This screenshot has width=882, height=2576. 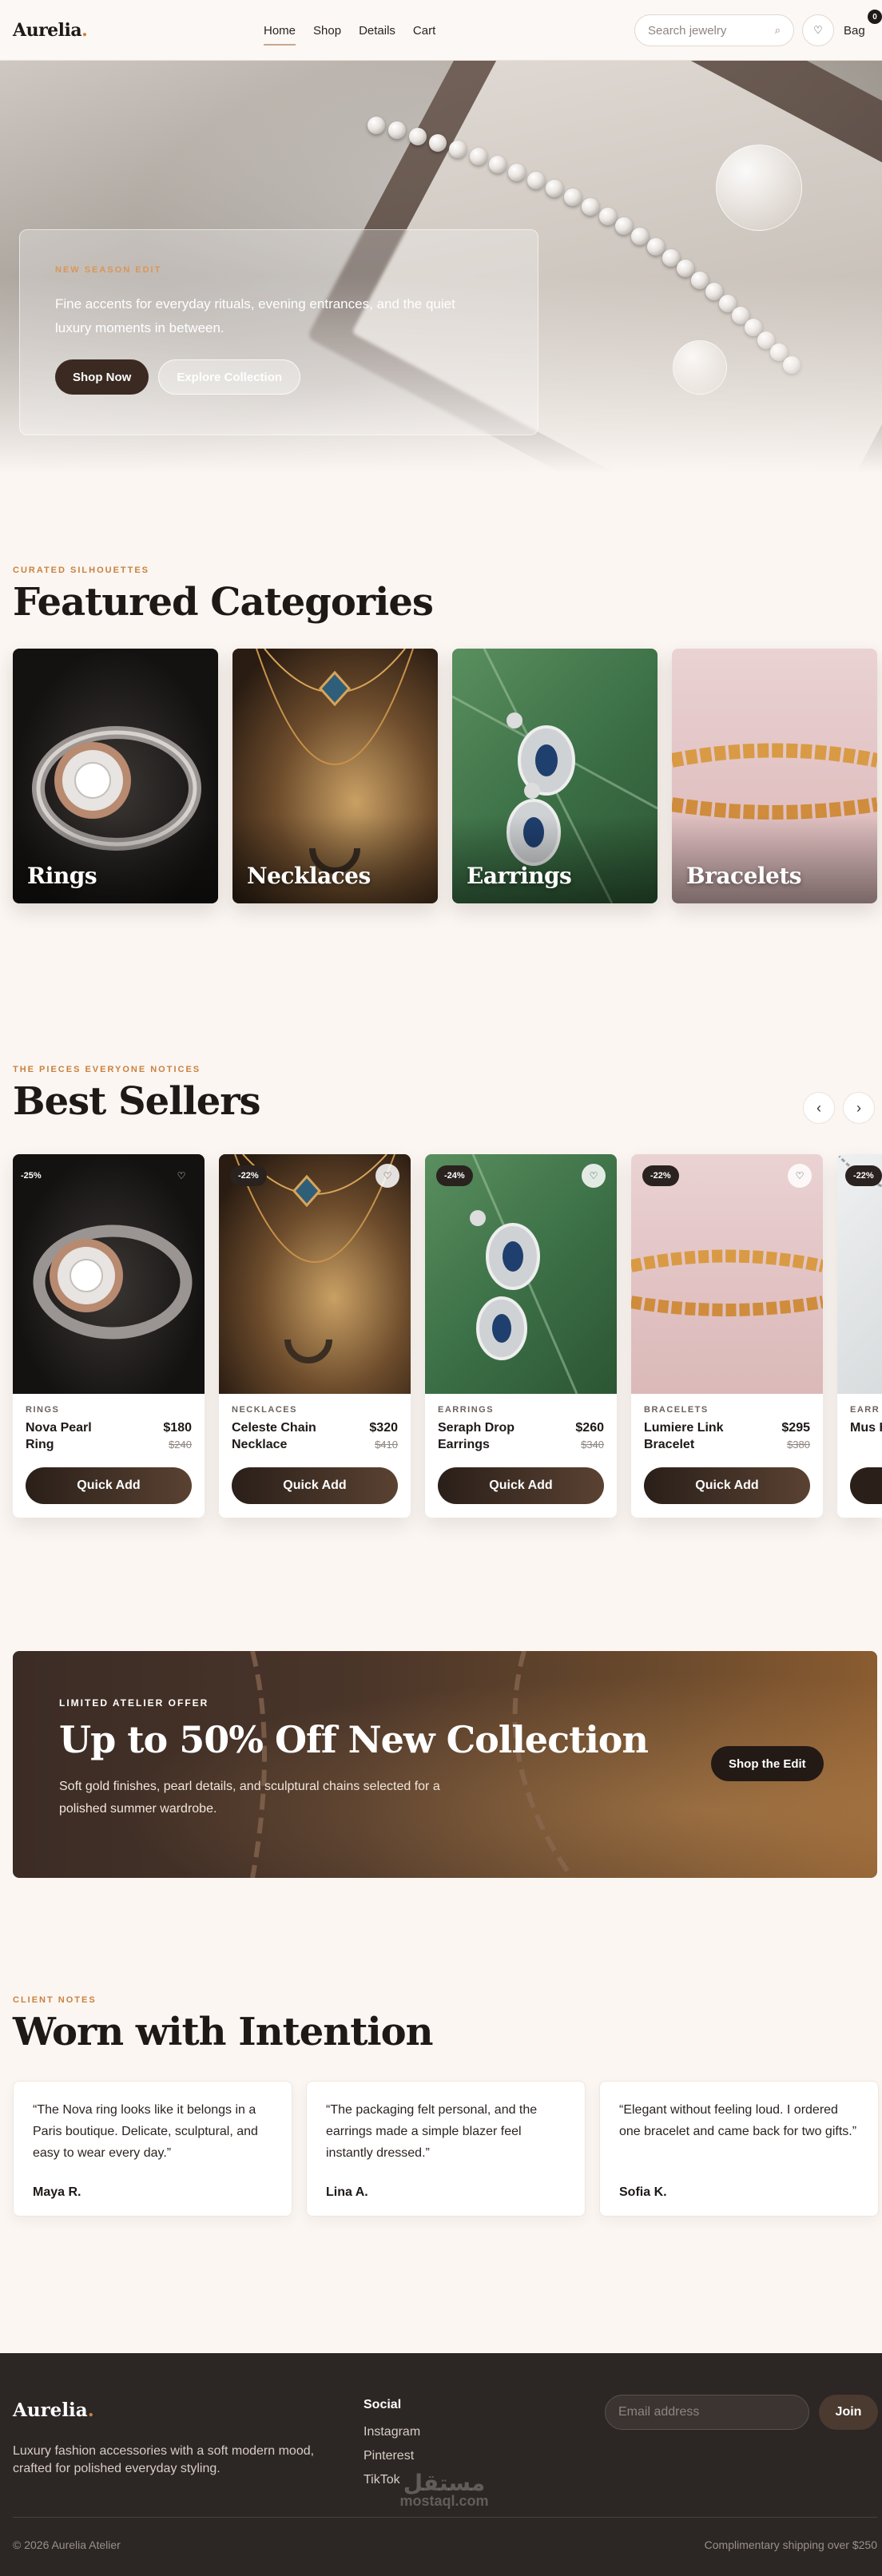 I want to click on bag-label: Bag, so click(x=855, y=30).